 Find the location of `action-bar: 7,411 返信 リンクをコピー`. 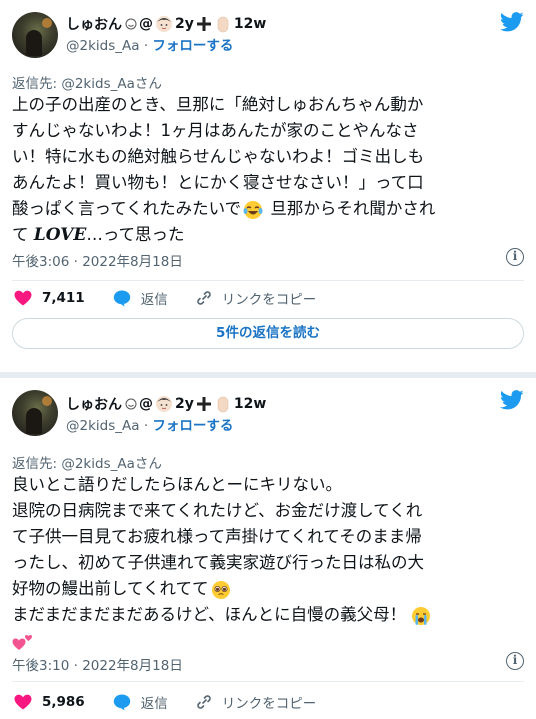

action-bar: 7,411 返信 リンクをコピー is located at coordinates (179, 298).